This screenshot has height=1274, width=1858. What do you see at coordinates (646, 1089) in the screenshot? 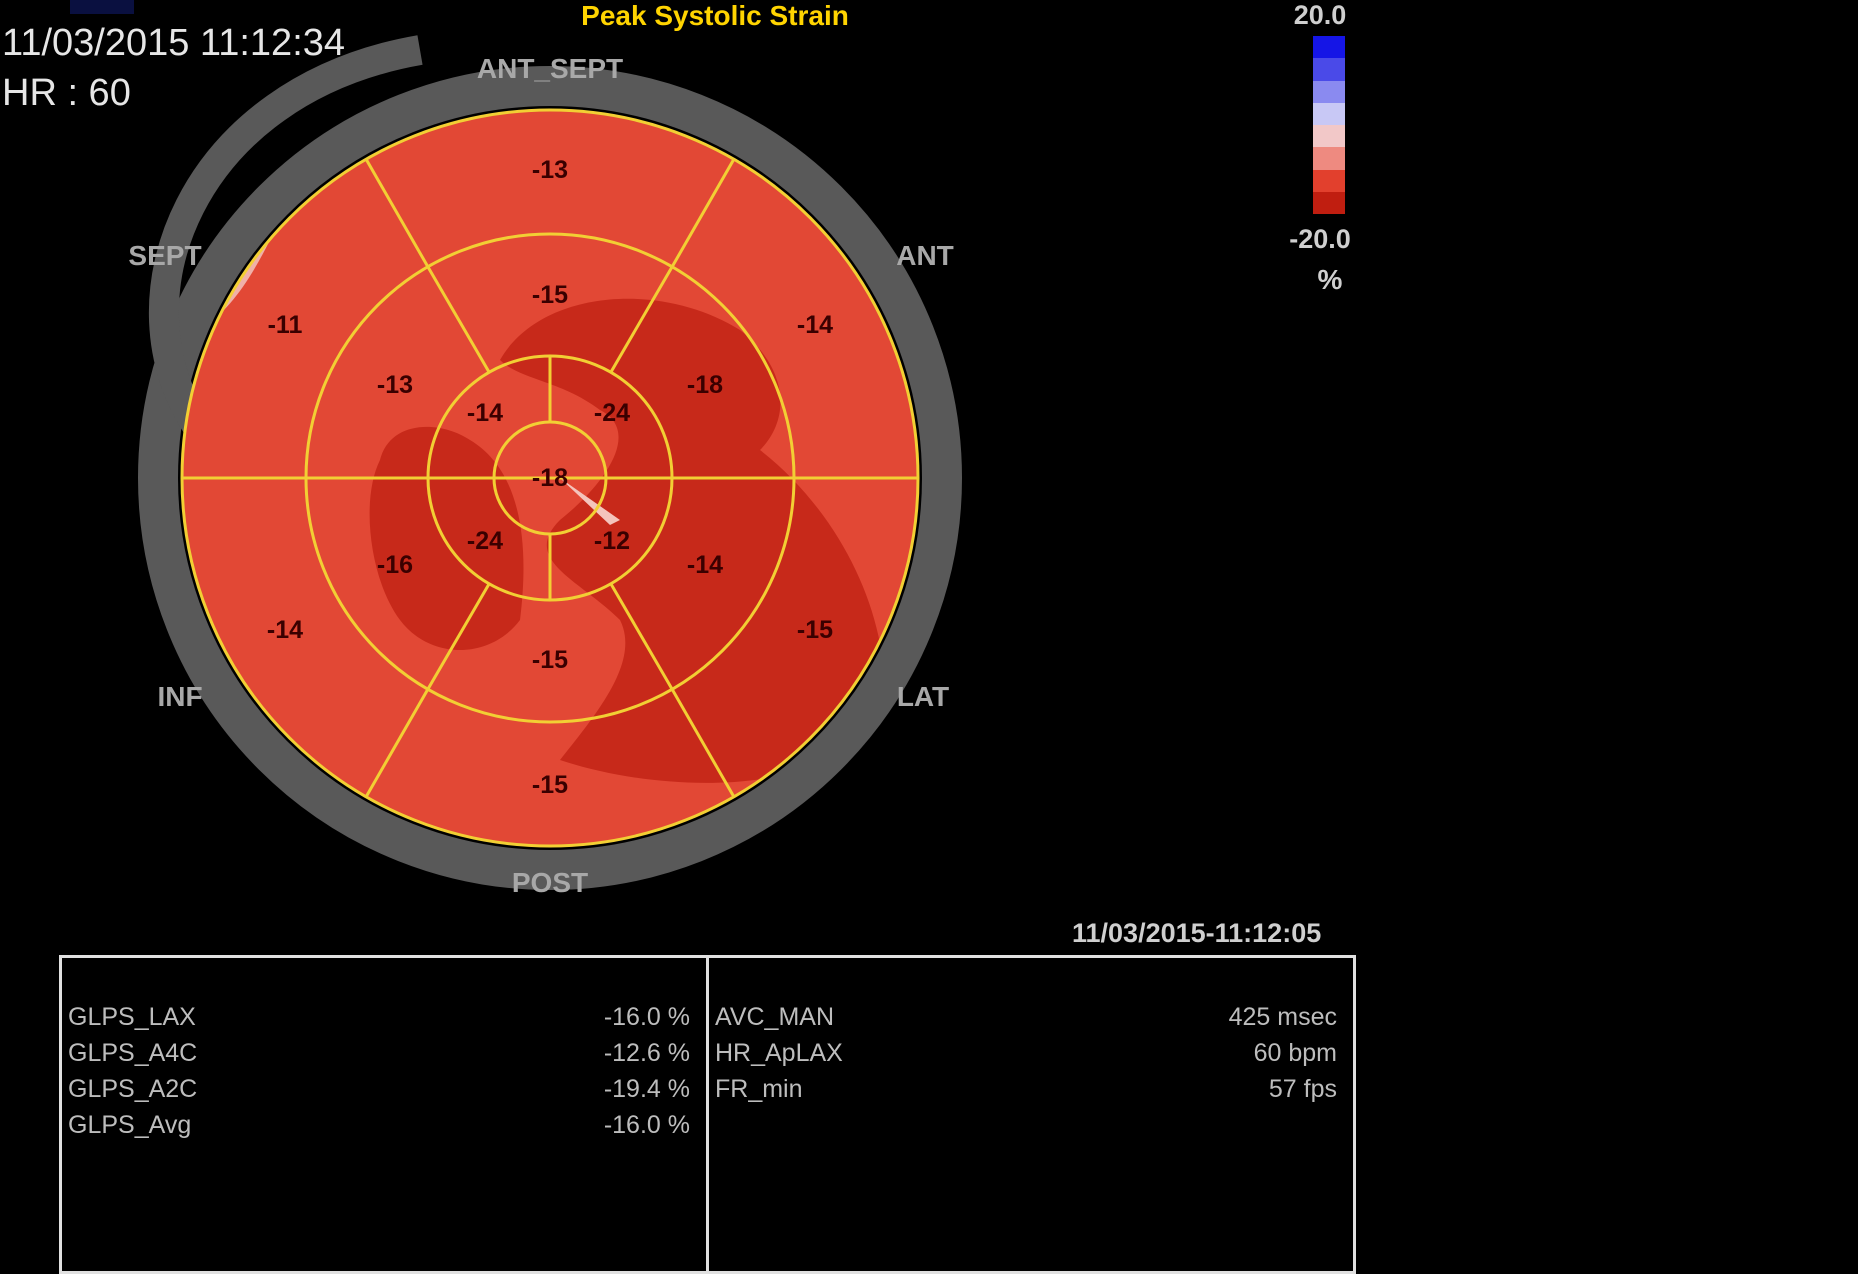
I see `result-value: -19.4 %` at bounding box center [646, 1089].